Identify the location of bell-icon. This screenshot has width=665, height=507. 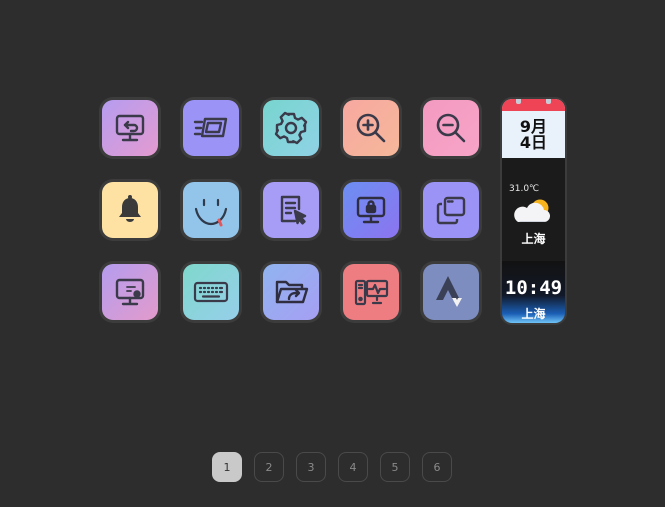
(130, 208).